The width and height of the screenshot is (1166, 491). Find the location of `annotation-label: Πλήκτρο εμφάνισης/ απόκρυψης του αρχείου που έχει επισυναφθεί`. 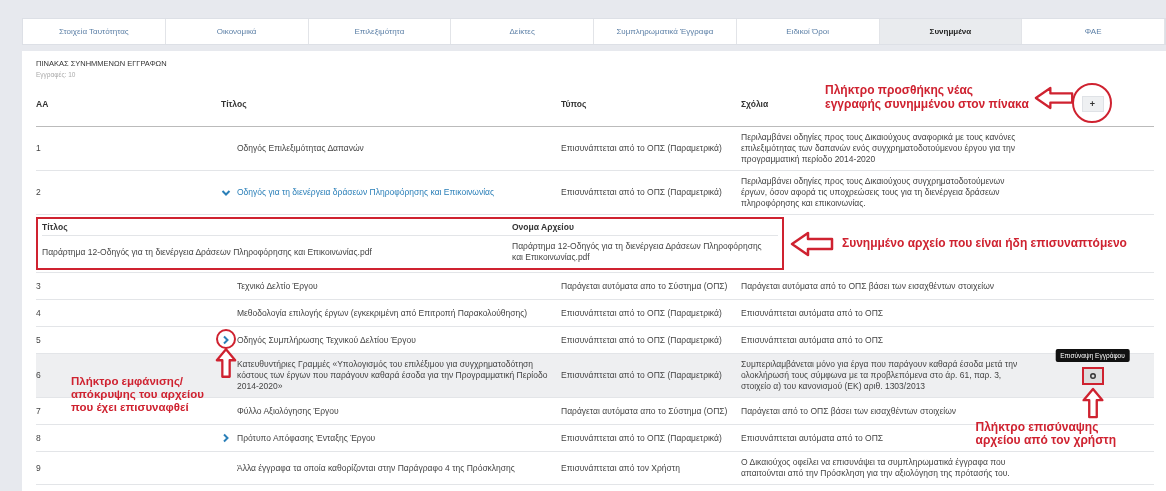

annotation-label: Πλήκτρο εμφάνισης/ απόκρυψης του αρχείου που έχει επισυναφθεί is located at coordinates (138, 395).